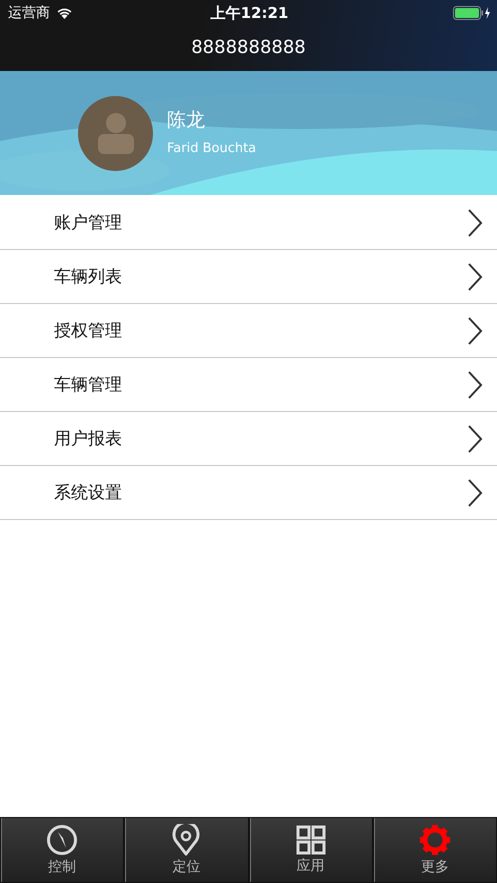 The image size is (497, 883). Describe the element at coordinates (248, 276) in the screenshot. I see `menu-item: 车辆列表` at that location.